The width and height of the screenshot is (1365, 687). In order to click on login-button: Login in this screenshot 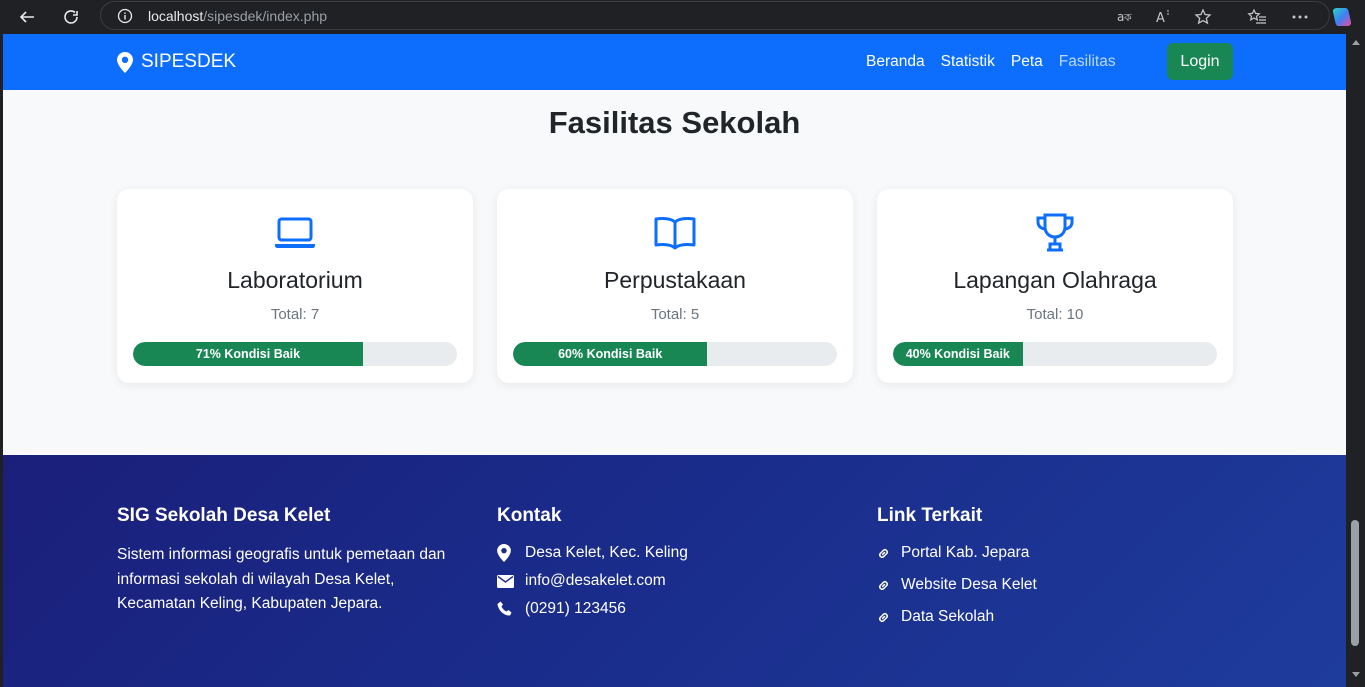, I will do `click(1200, 61)`.